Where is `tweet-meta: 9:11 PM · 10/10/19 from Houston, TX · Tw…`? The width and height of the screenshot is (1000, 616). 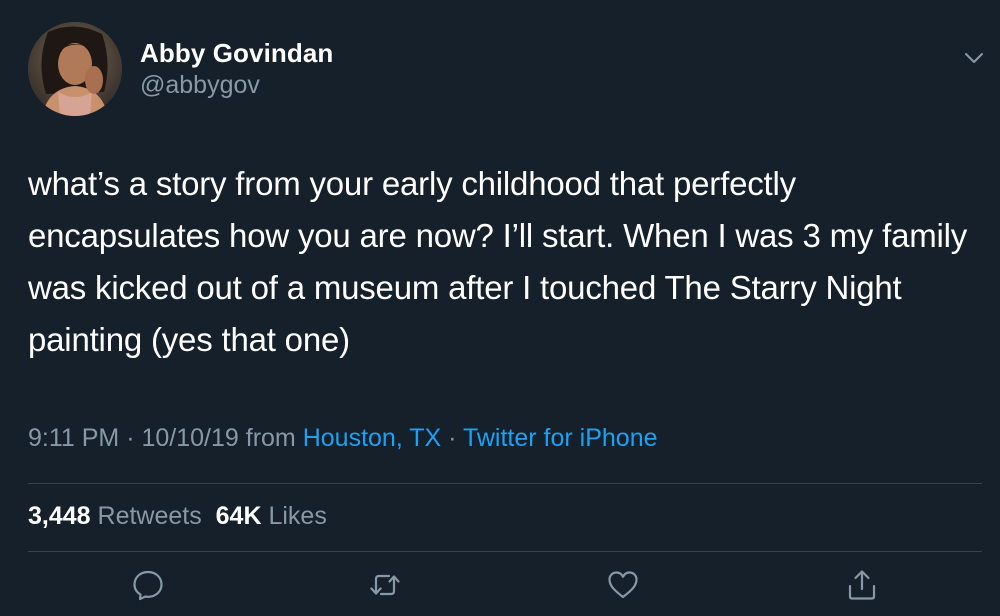 tweet-meta: 9:11 PM · 10/10/19 from Houston, TX · Tw… is located at coordinates (343, 438).